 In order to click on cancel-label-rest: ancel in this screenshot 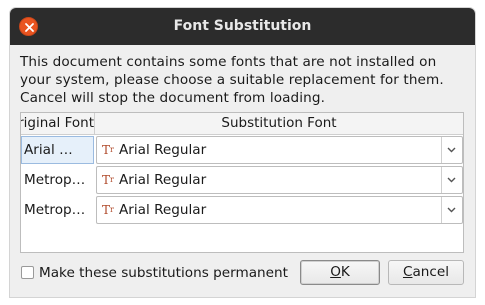, I will do `click(431, 272)`.